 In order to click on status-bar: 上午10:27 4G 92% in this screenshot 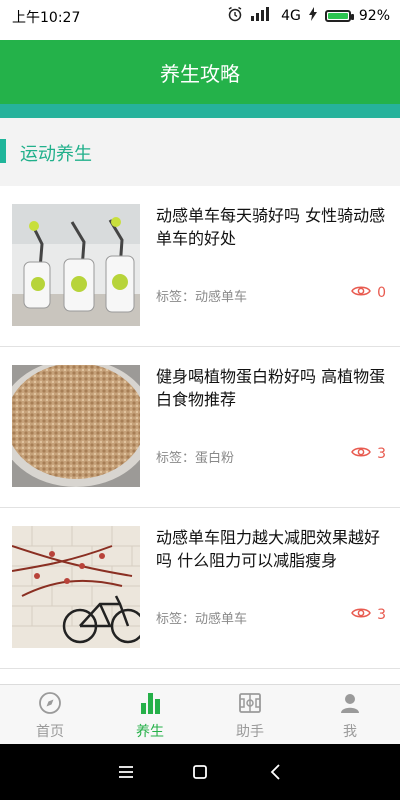, I will do `click(200, 20)`.